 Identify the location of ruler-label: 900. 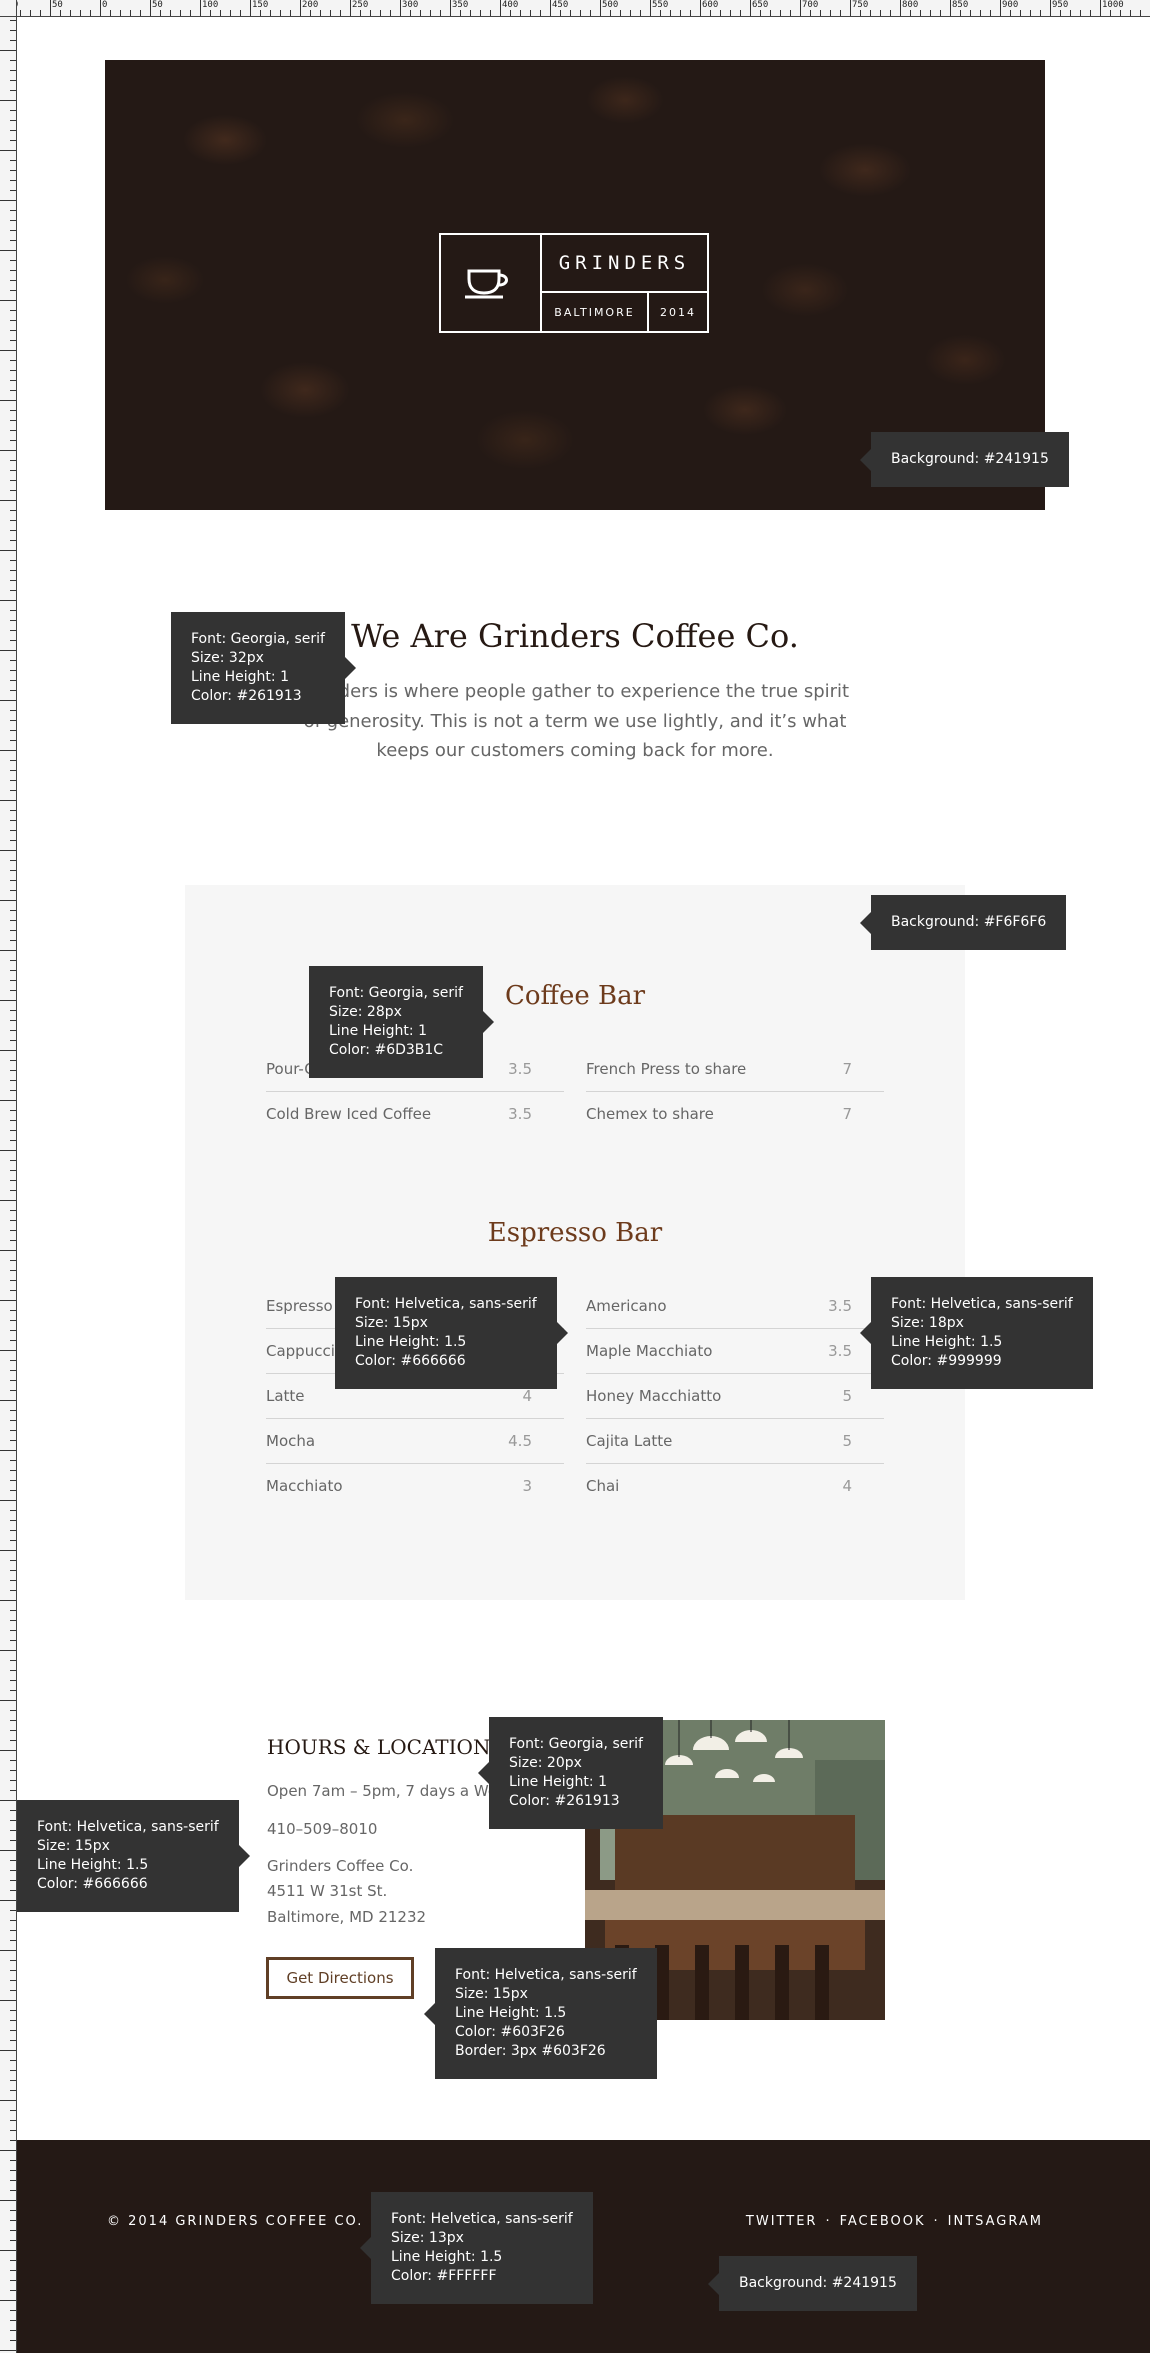
(1010, 5).